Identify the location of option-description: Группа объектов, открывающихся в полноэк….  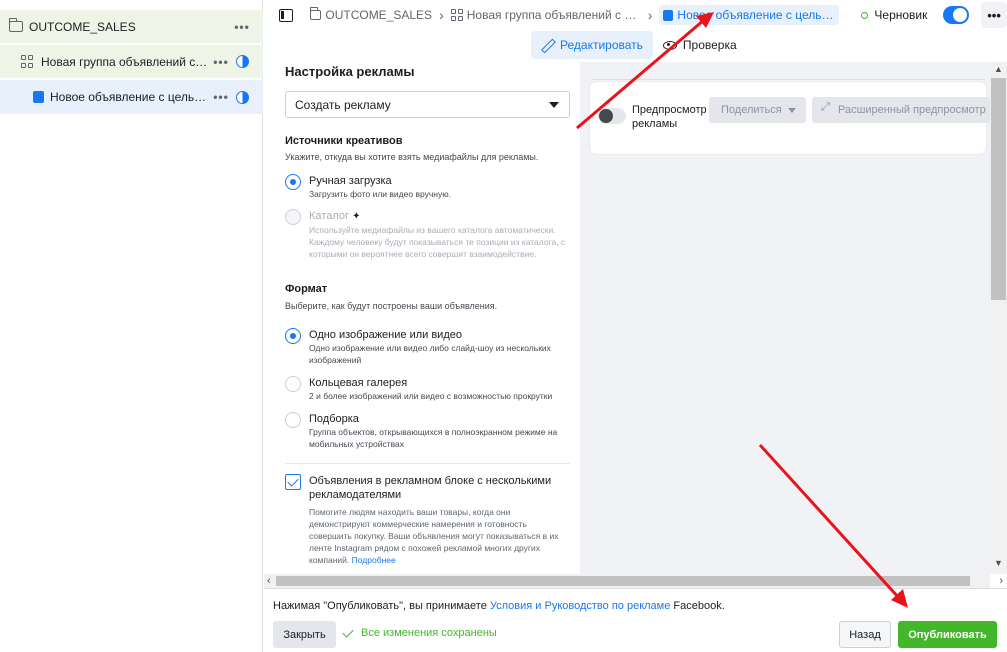
(433, 438).